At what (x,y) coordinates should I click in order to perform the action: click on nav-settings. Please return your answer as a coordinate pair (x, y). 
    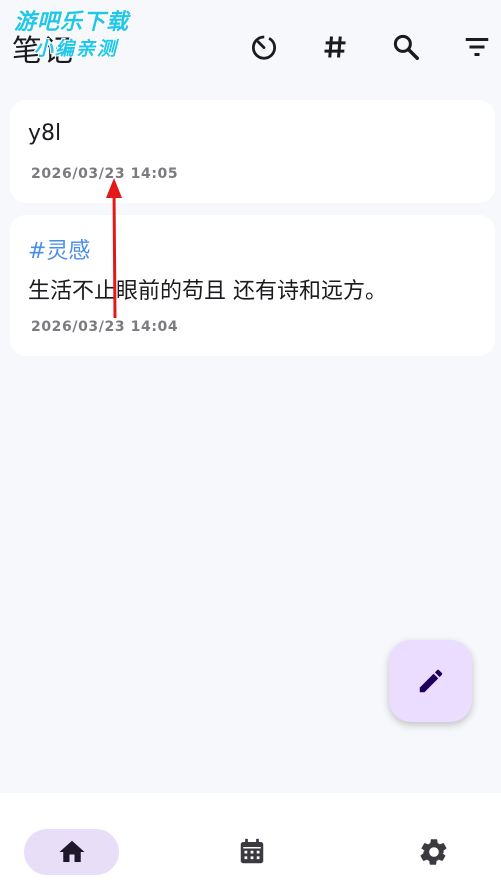
    Looking at the image, I should click on (434, 852).